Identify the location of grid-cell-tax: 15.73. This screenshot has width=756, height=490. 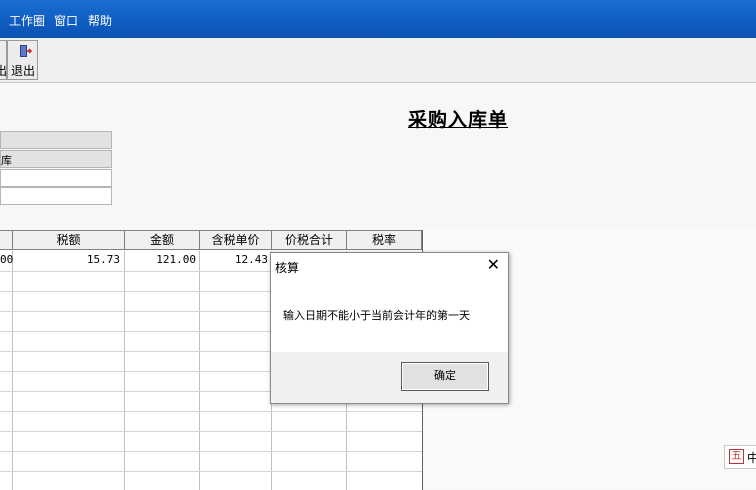
(90, 259).